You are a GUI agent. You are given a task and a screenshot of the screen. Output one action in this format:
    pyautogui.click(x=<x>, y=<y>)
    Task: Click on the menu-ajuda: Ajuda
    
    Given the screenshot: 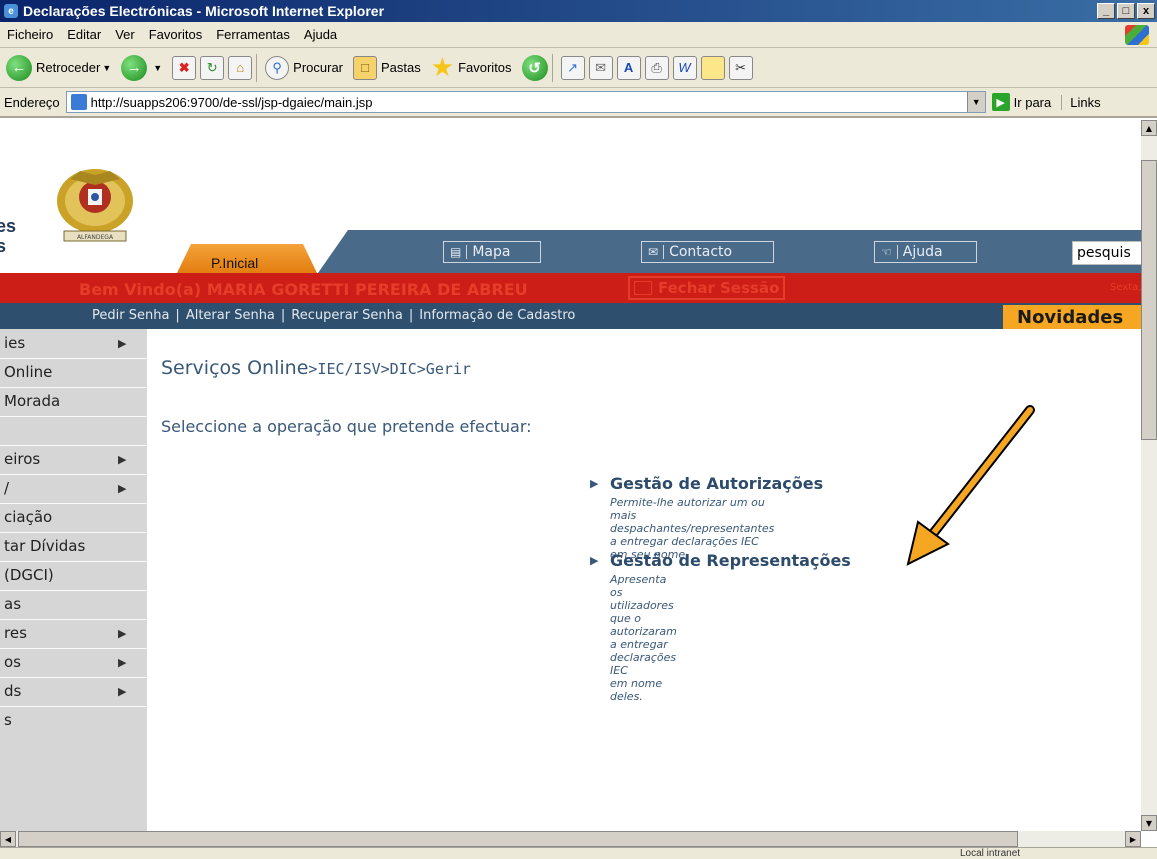 What is the action you would take?
    pyautogui.click(x=320, y=34)
    